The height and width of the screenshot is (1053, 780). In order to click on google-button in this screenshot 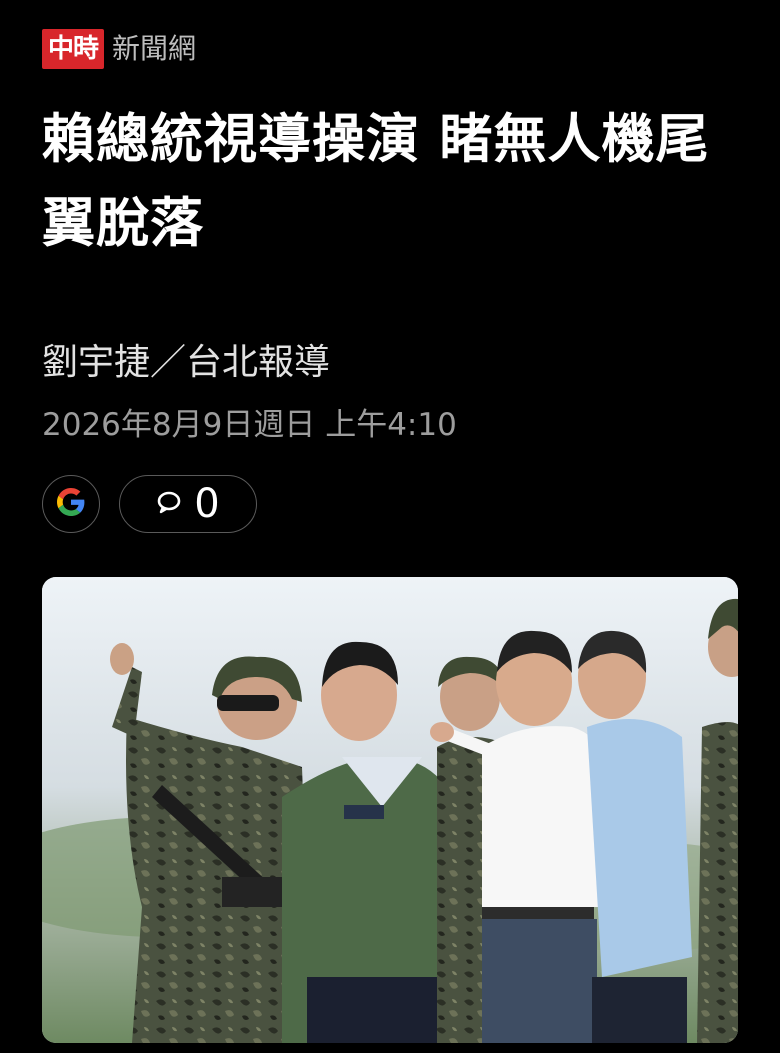, I will do `click(71, 504)`.